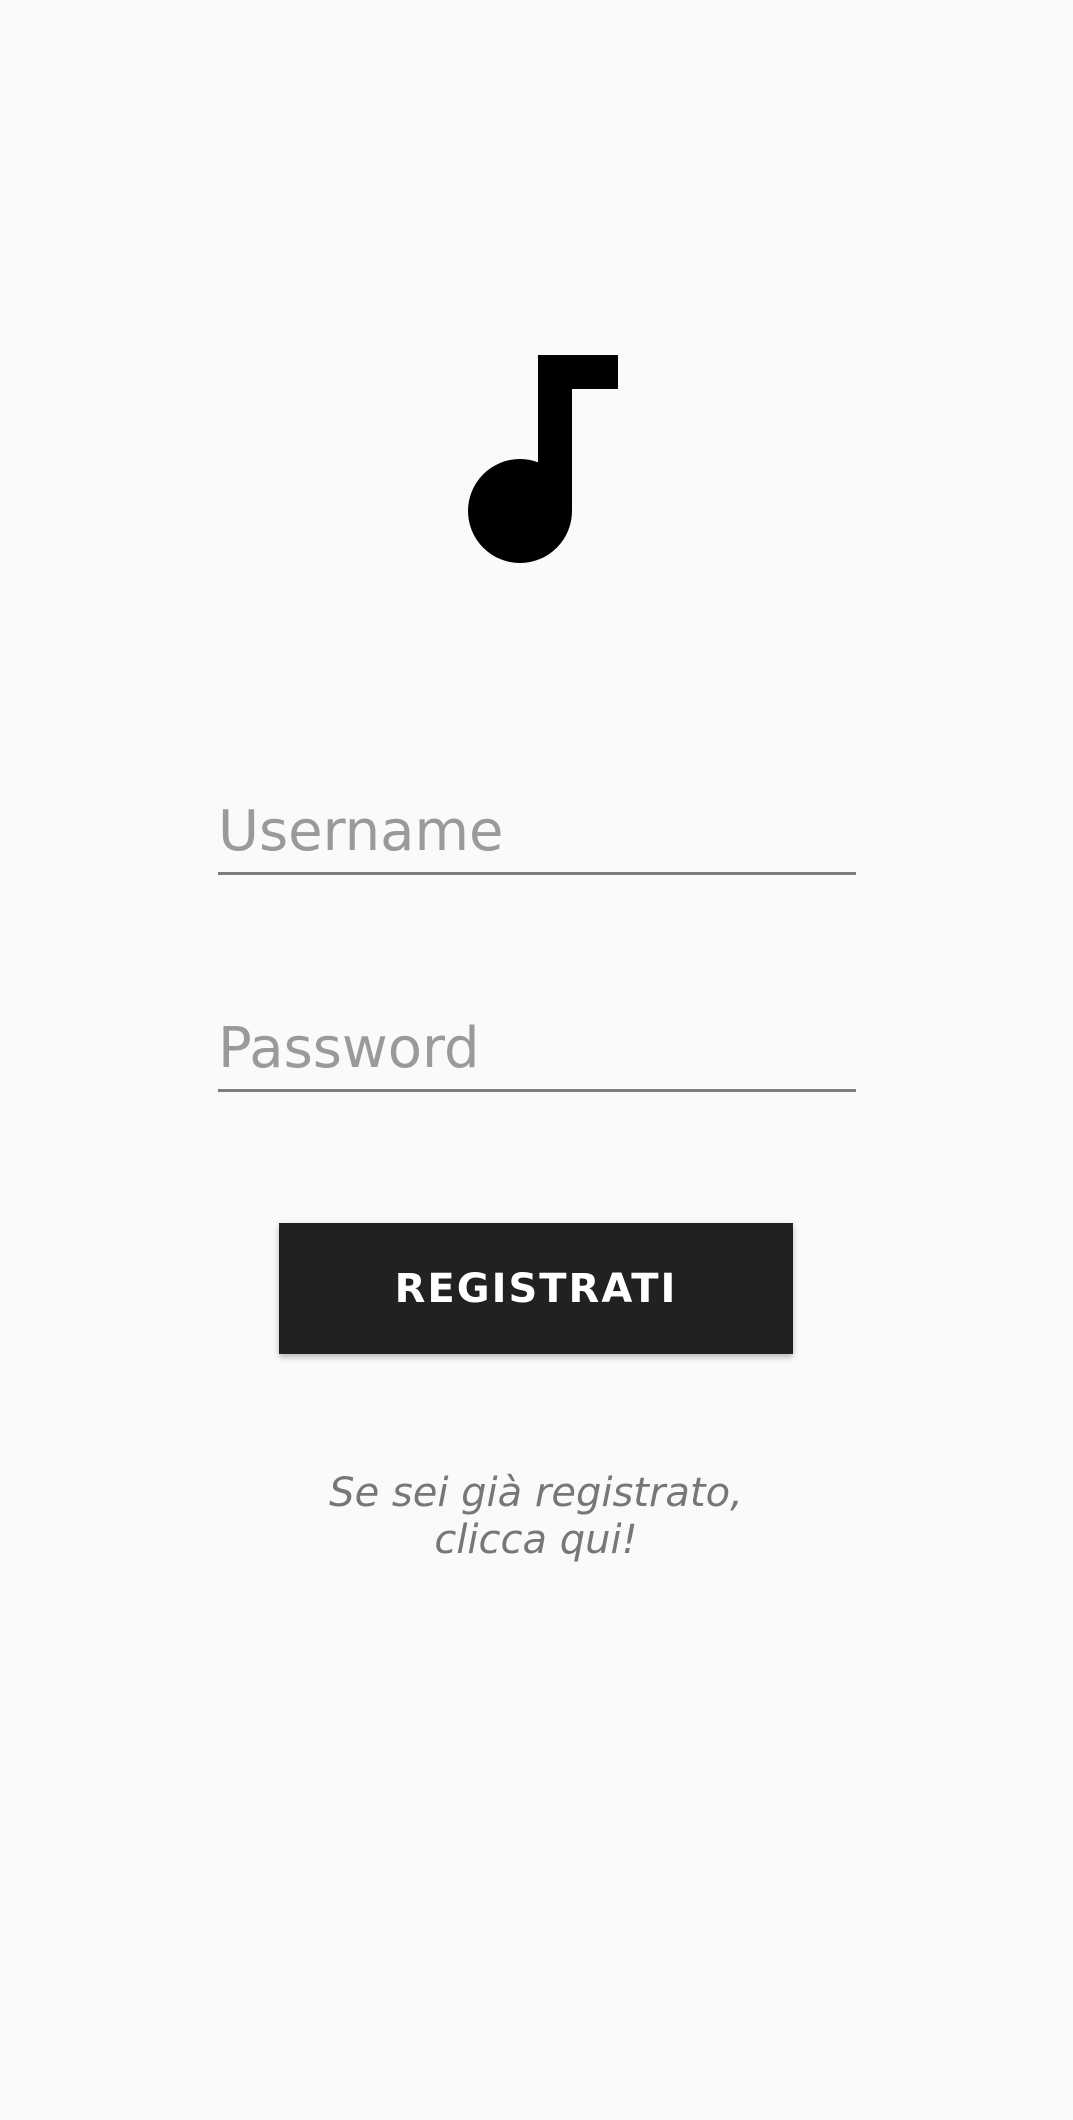 Image resolution: width=1073 pixels, height=2120 pixels. Describe the element at coordinates (543, 459) in the screenshot. I see `music-note-icon` at that location.